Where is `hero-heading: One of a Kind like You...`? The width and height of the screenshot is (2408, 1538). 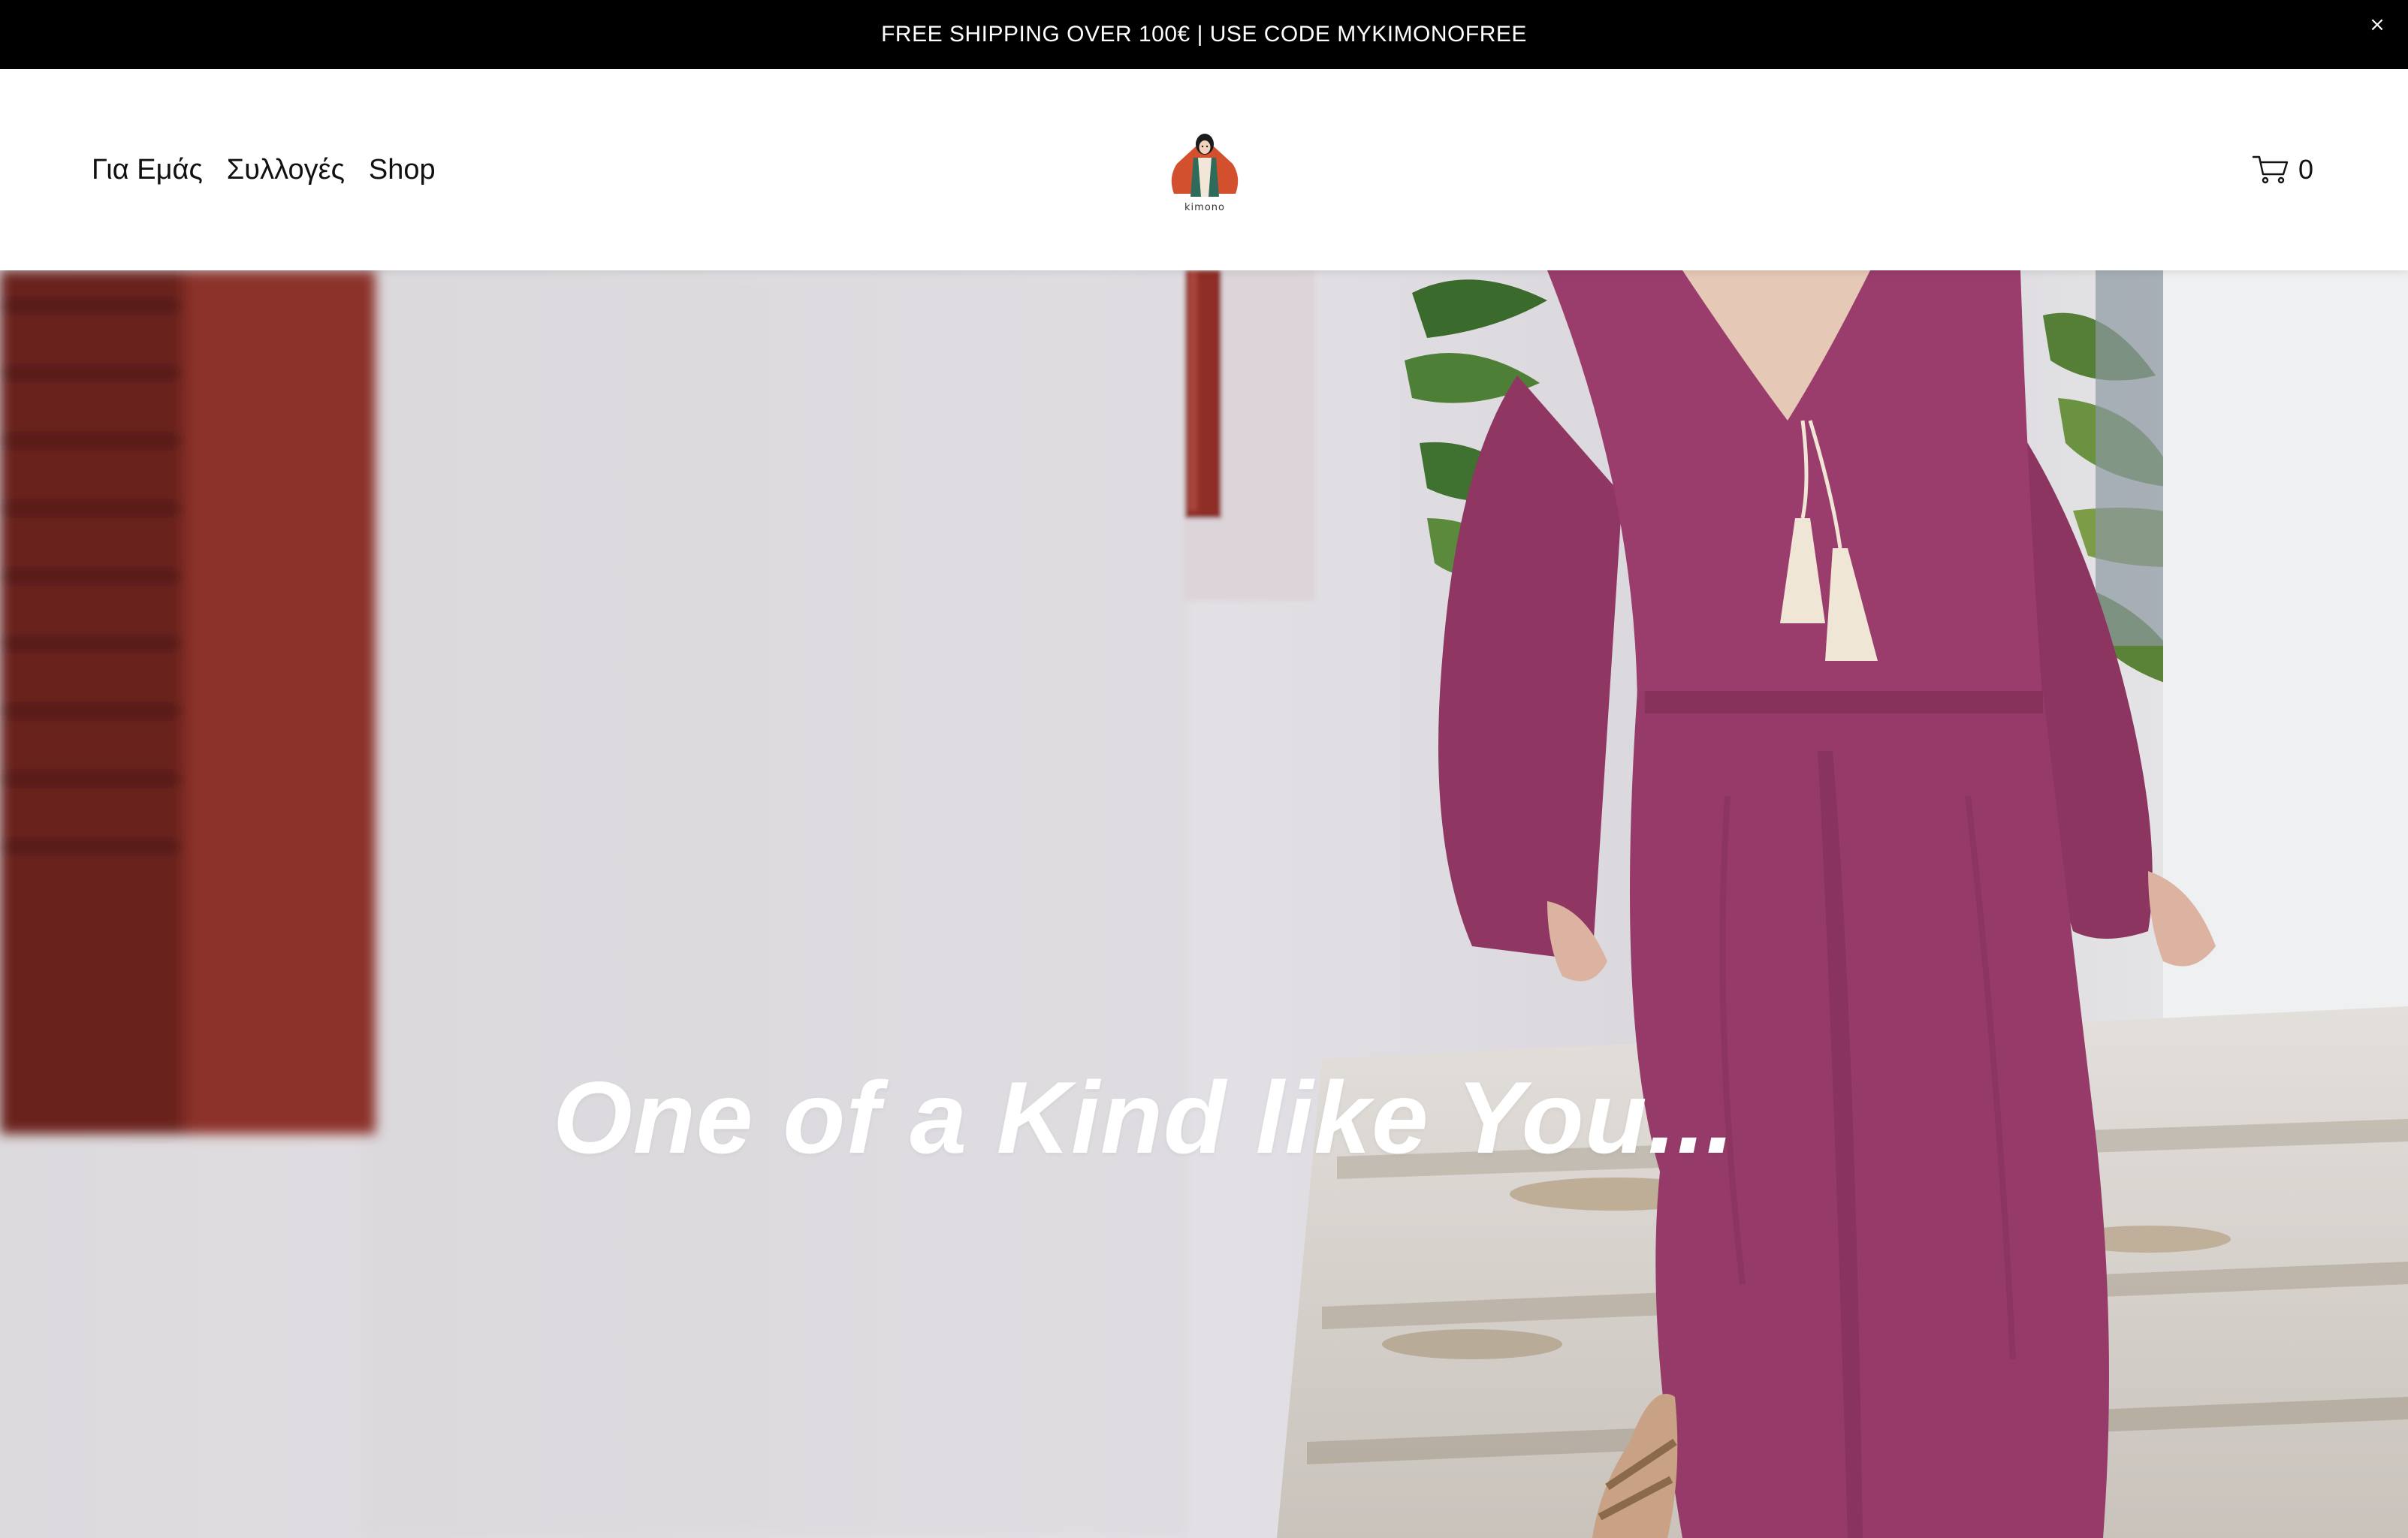
hero-heading: One of a Kind like You... is located at coordinates (1144, 1117).